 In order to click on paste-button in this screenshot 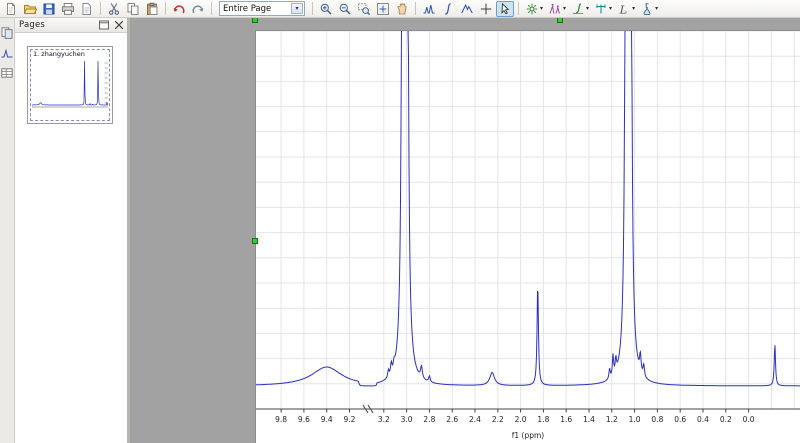, I will do `click(152, 9)`.